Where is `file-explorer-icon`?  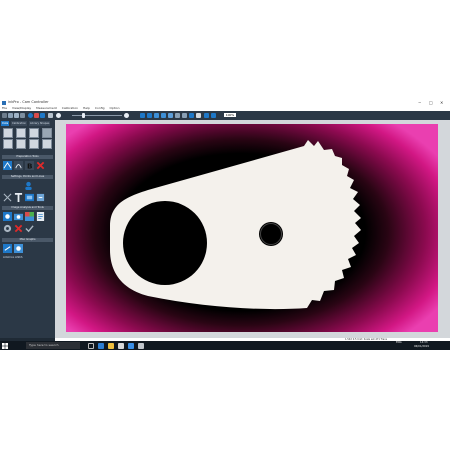 file-explorer-icon is located at coordinates (111, 345).